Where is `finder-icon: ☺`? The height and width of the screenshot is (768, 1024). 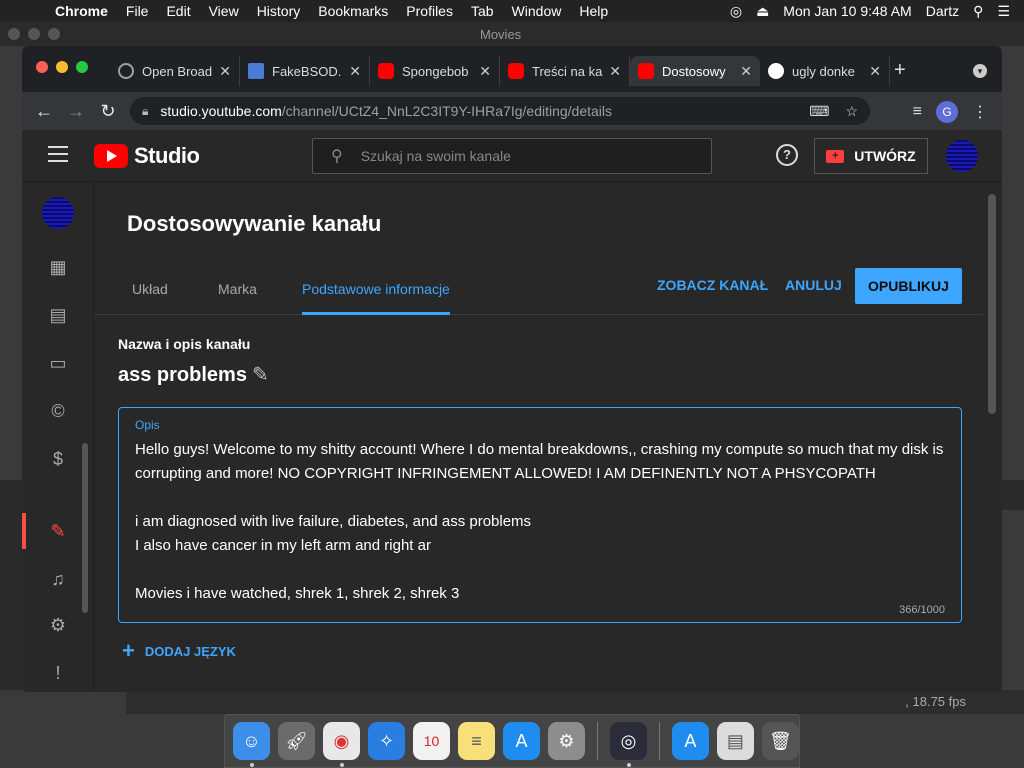 finder-icon: ☺ is located at coordinates (251, 744).